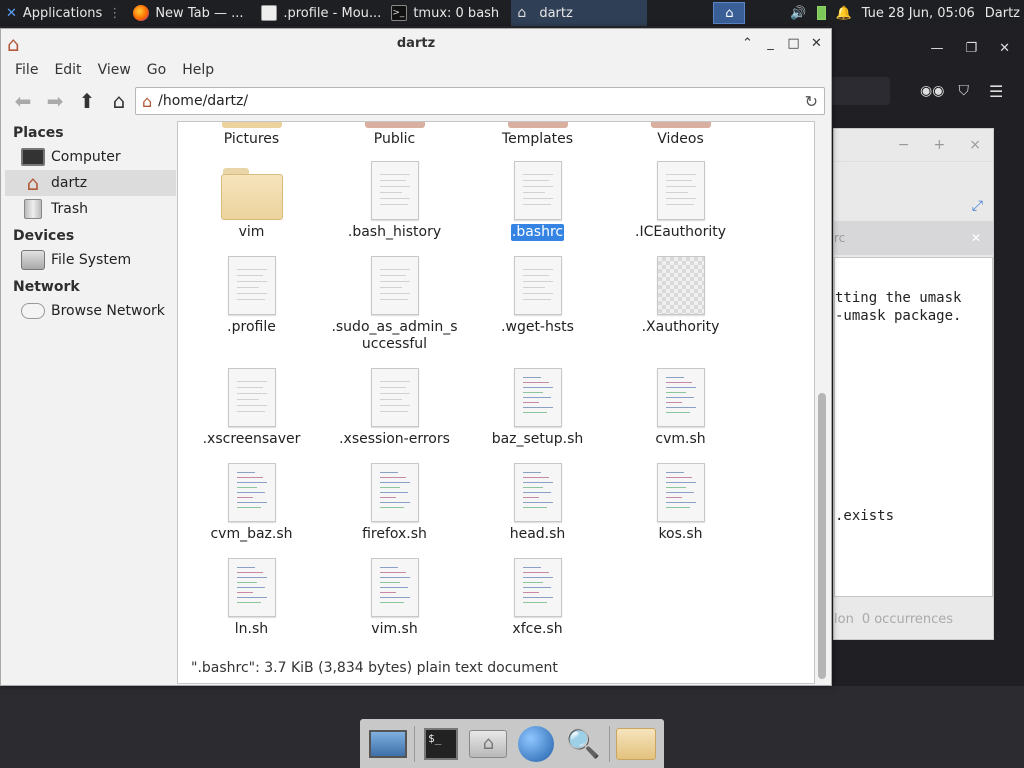  Describe the element at coordinates (537, 408) in the screenshot. I see `file-item: baz_setup.sh` at that location.